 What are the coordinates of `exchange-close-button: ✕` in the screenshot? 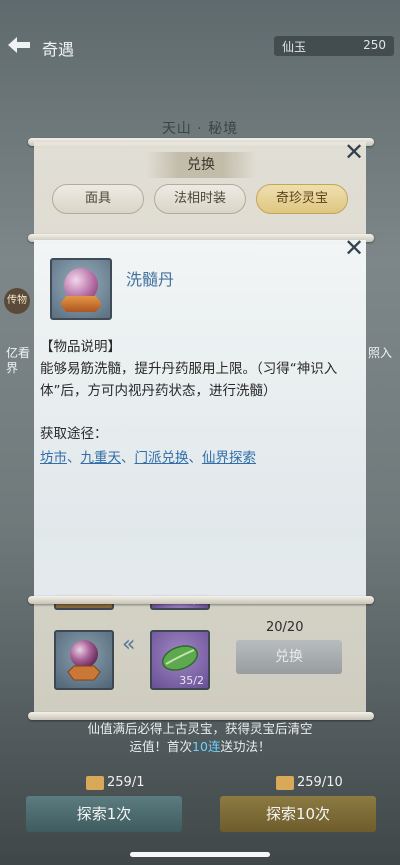 It's located at (354, 152).